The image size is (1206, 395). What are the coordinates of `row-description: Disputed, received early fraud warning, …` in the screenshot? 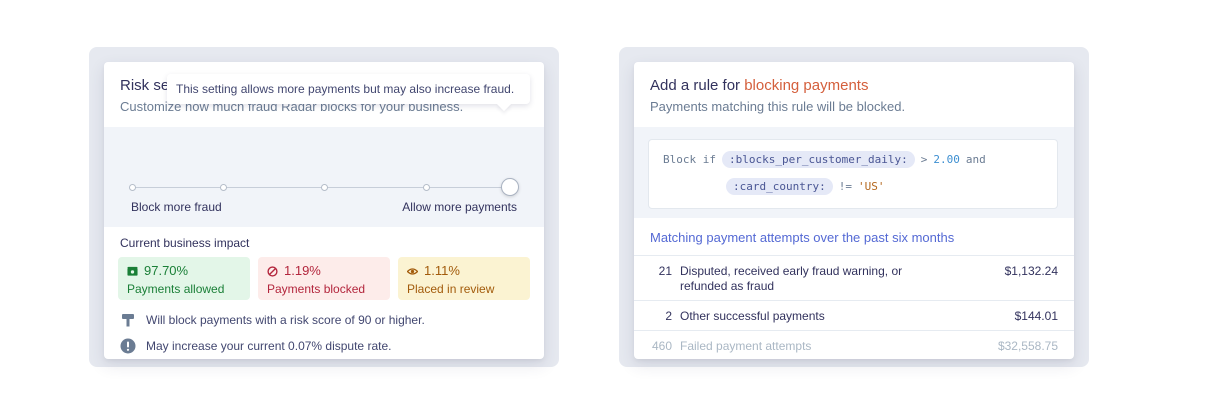 It's located at (791, 278).